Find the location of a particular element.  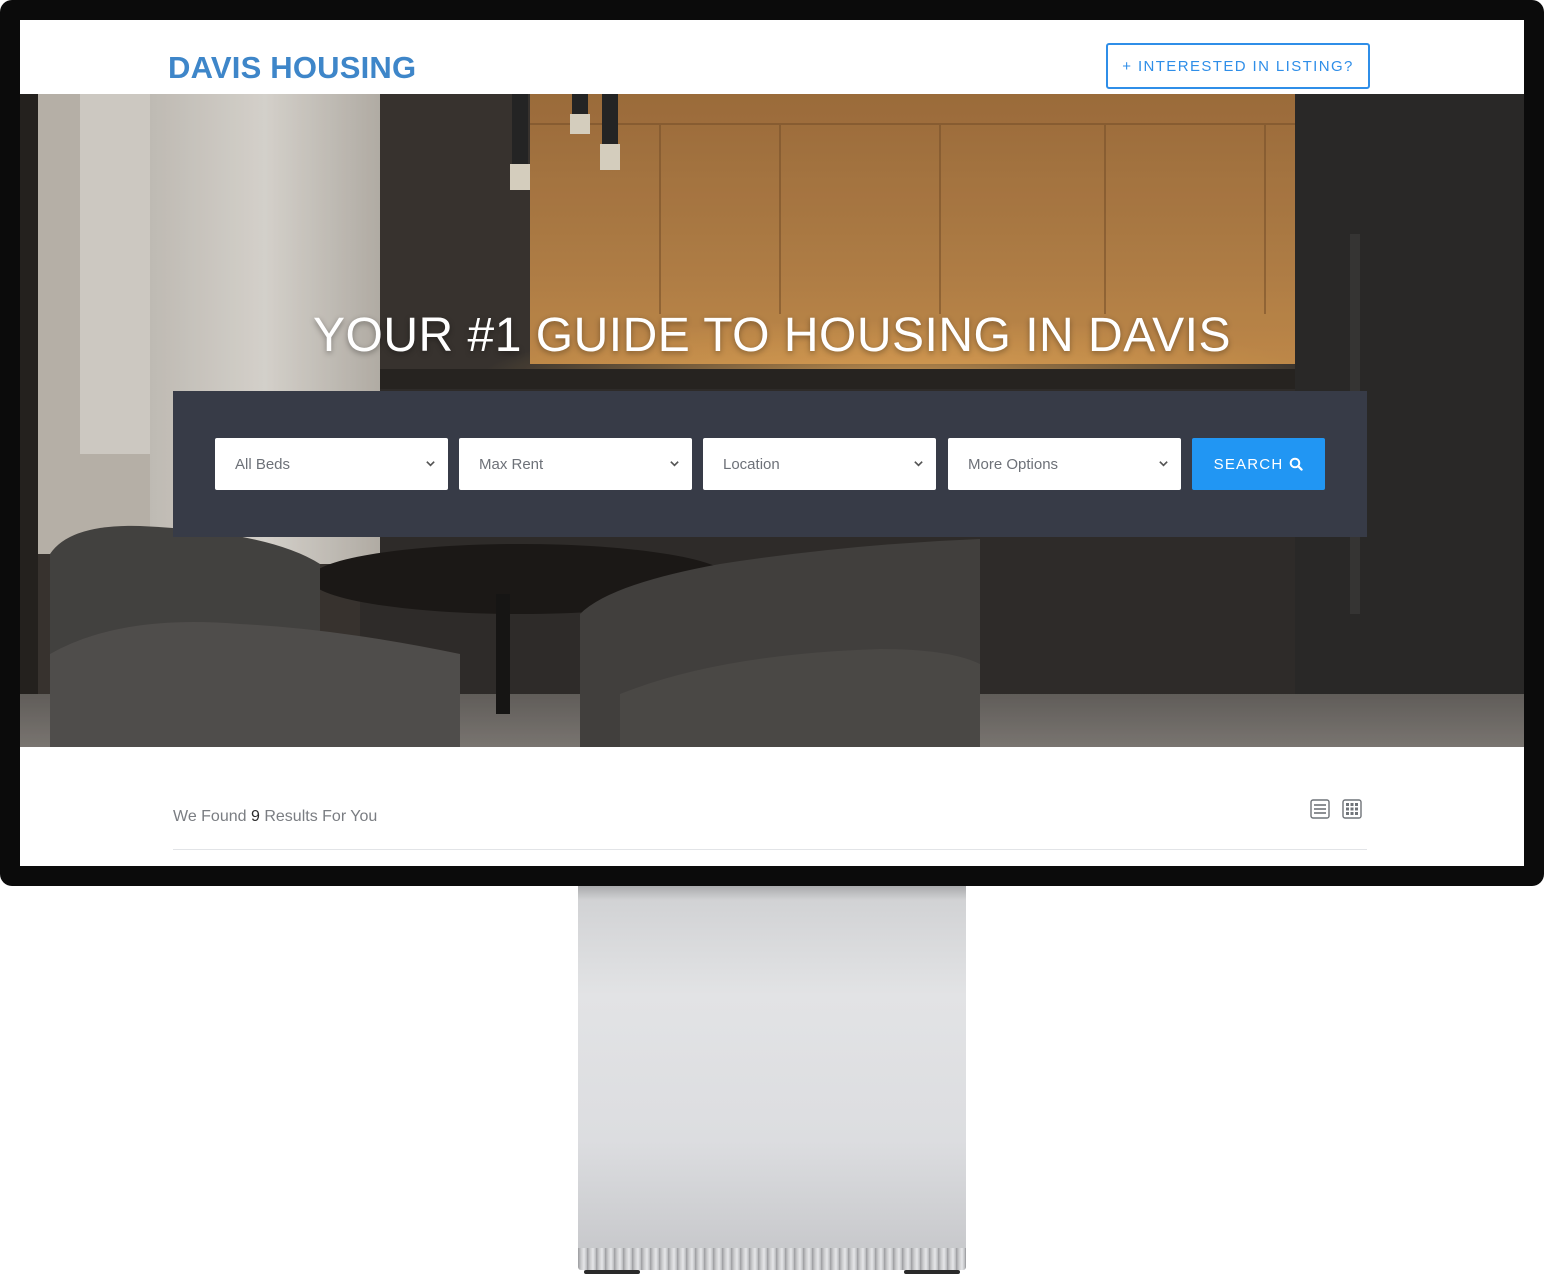

beds-select: All Beds is located at coordinates (331, 464).